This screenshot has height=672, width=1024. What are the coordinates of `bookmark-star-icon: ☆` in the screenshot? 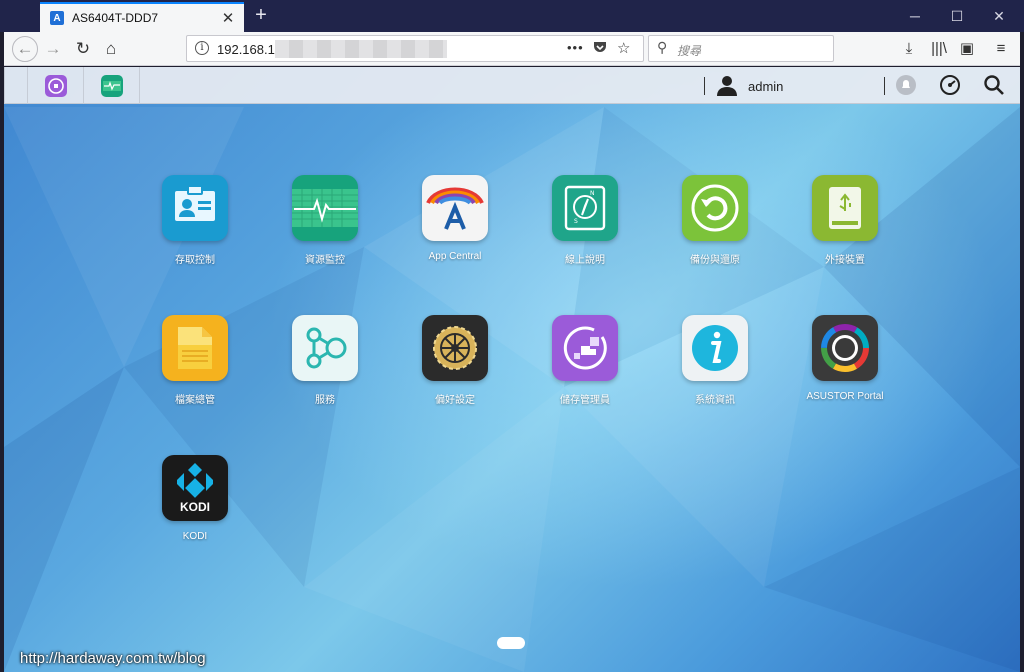 It's located at (623, 48).